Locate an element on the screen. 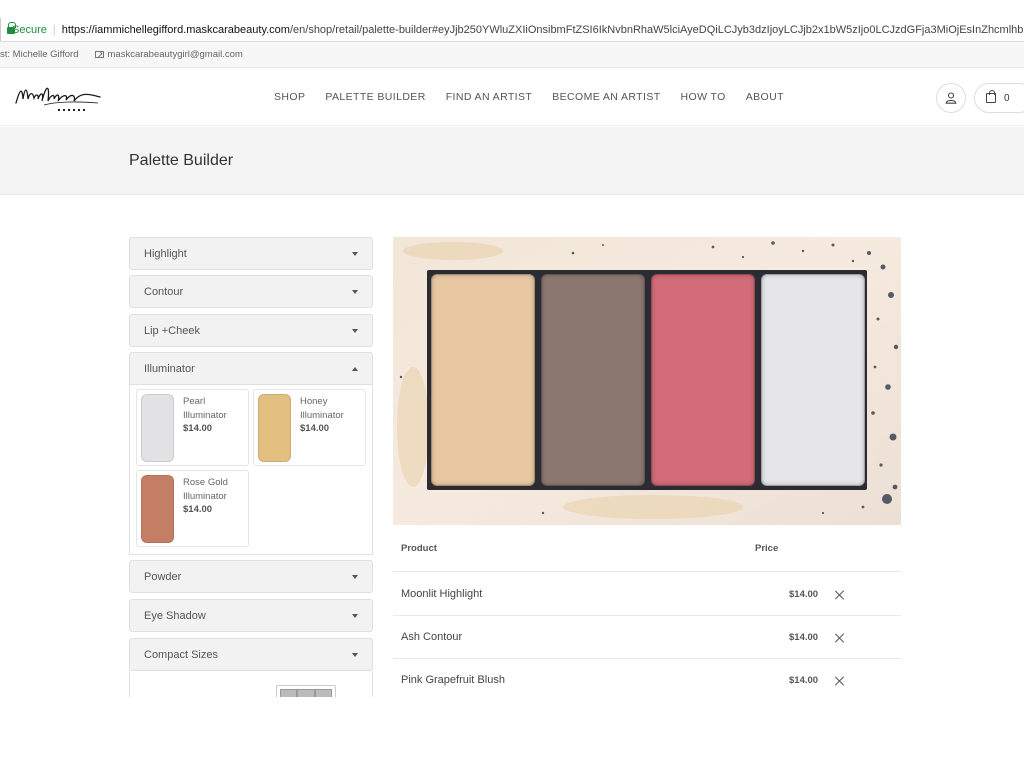  category-label: Contour is located at coordinates (164, 291).